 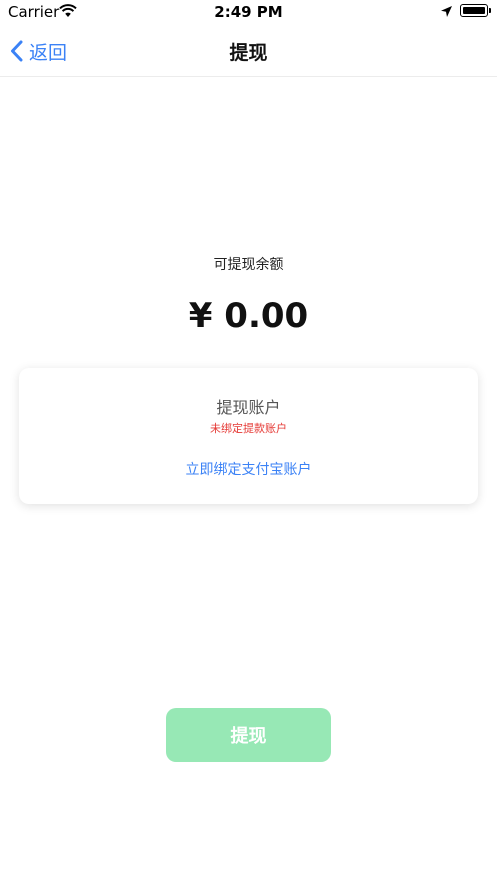 What do you see at coordinates (248, 265) in the screenshot?
I see `balance-label: 可提现余额` at bounding box center [248, 265].